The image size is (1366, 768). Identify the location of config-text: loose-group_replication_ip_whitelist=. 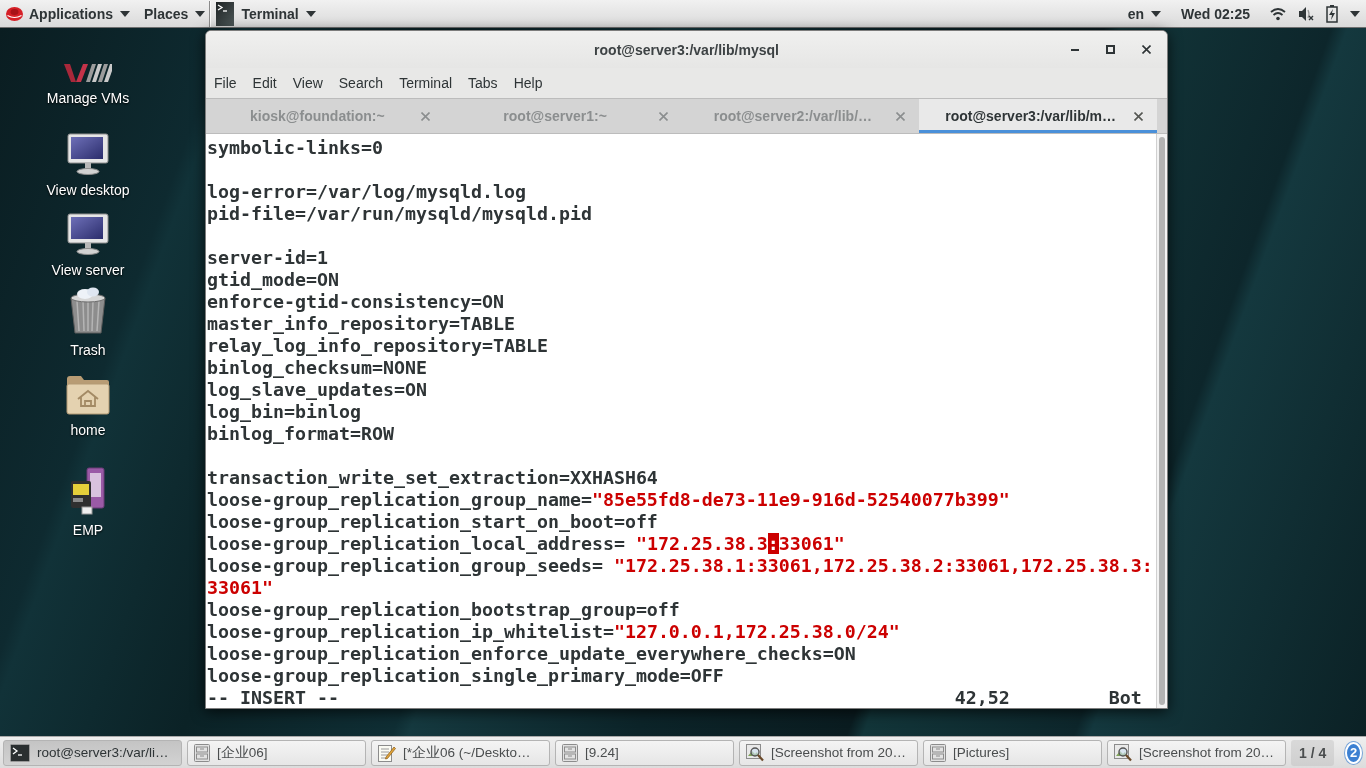
(410, 631).